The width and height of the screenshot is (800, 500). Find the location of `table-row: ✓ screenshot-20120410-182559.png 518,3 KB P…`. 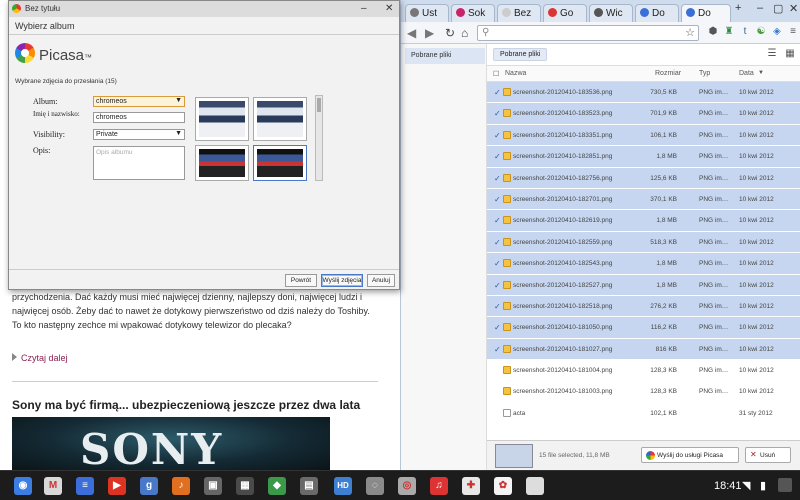

table-row: ✓ screenshot-20120410-182559.png 518,3 KB P… is located at coordinates (643, 242).